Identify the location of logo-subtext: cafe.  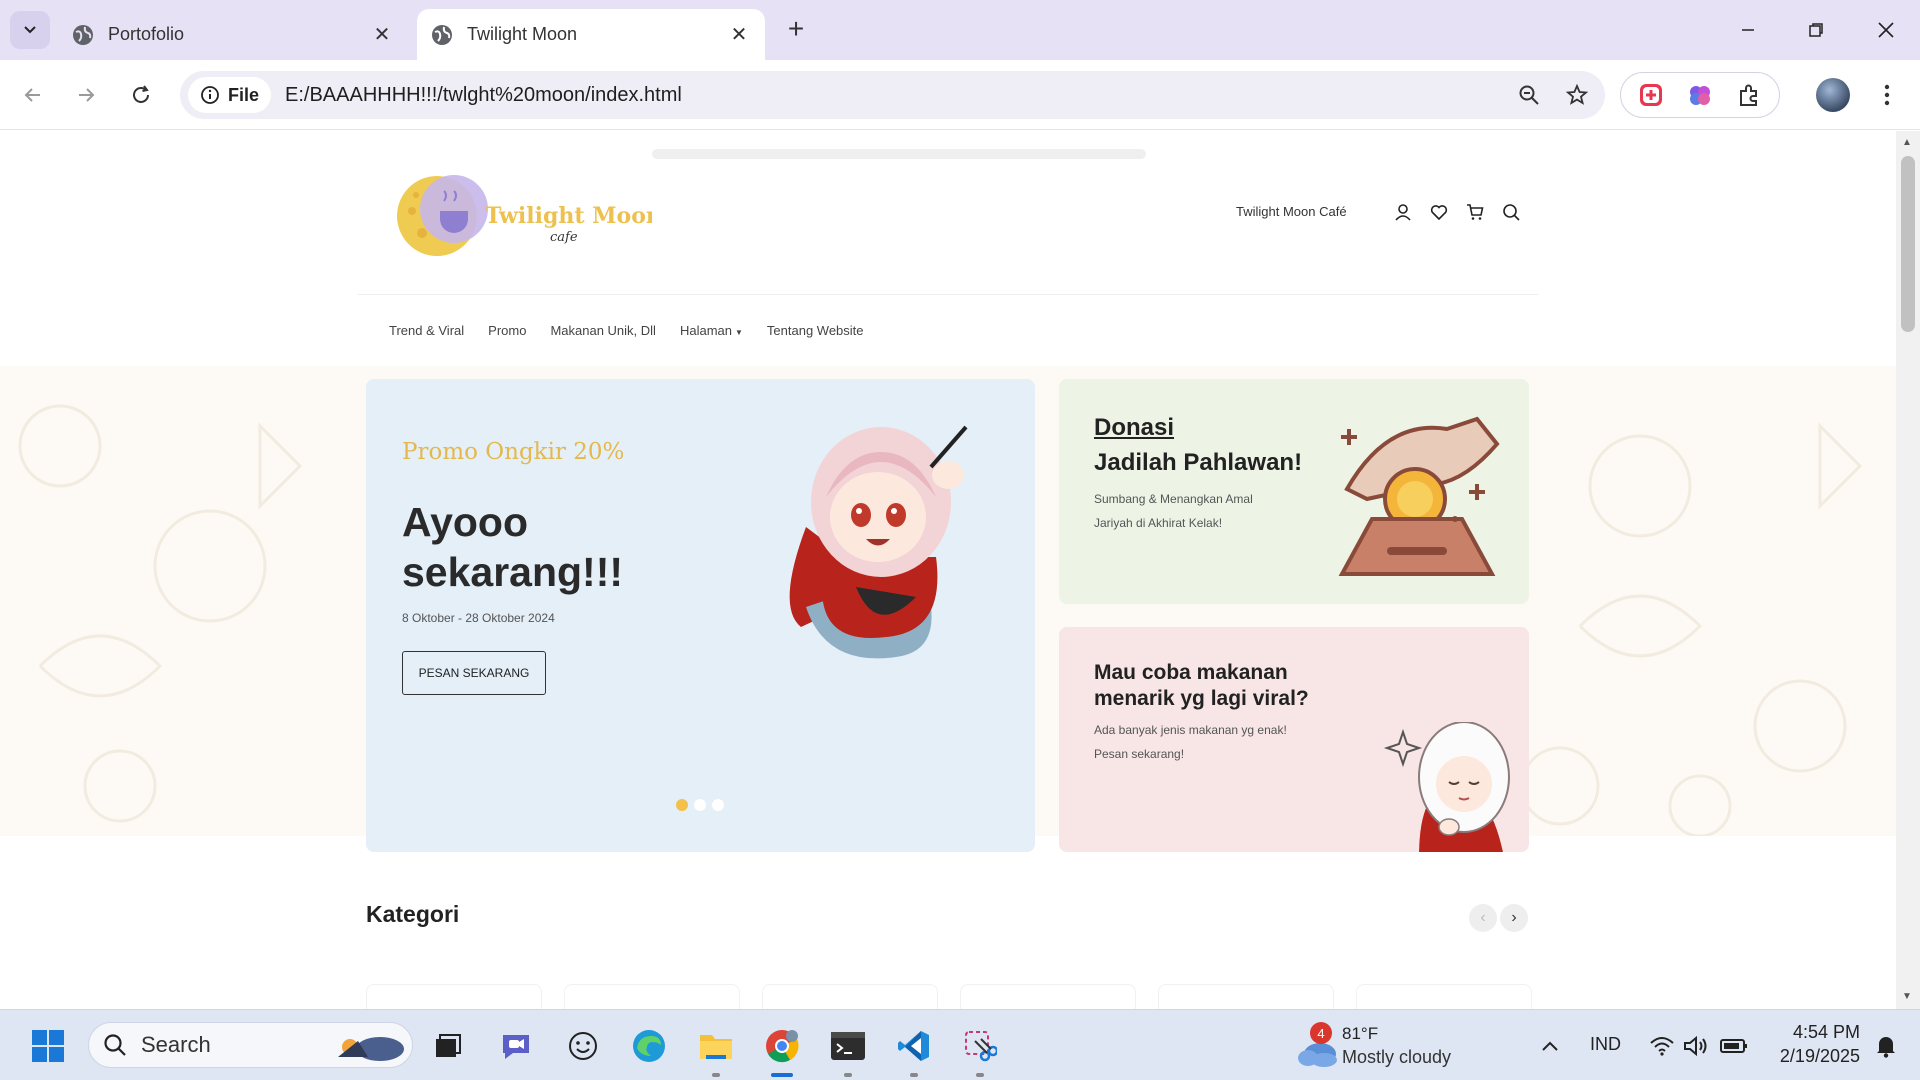
(564, 237).